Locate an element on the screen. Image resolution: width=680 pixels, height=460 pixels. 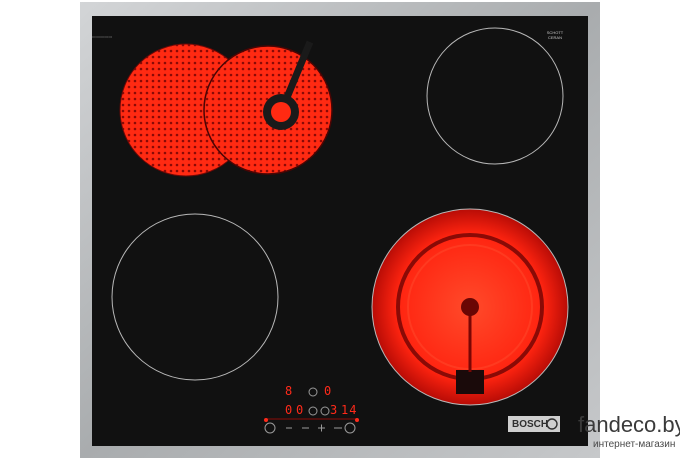
display-bottom-right: 3 is located at coordinates (334, 410).